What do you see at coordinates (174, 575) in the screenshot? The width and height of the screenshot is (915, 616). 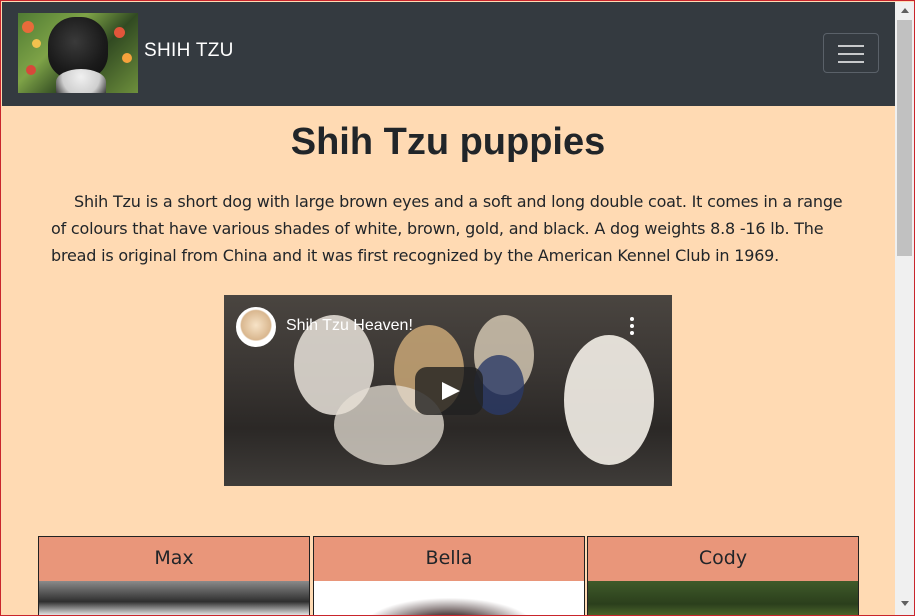 I see `puppy-card-max: Max` at bounding box center [174, 575].